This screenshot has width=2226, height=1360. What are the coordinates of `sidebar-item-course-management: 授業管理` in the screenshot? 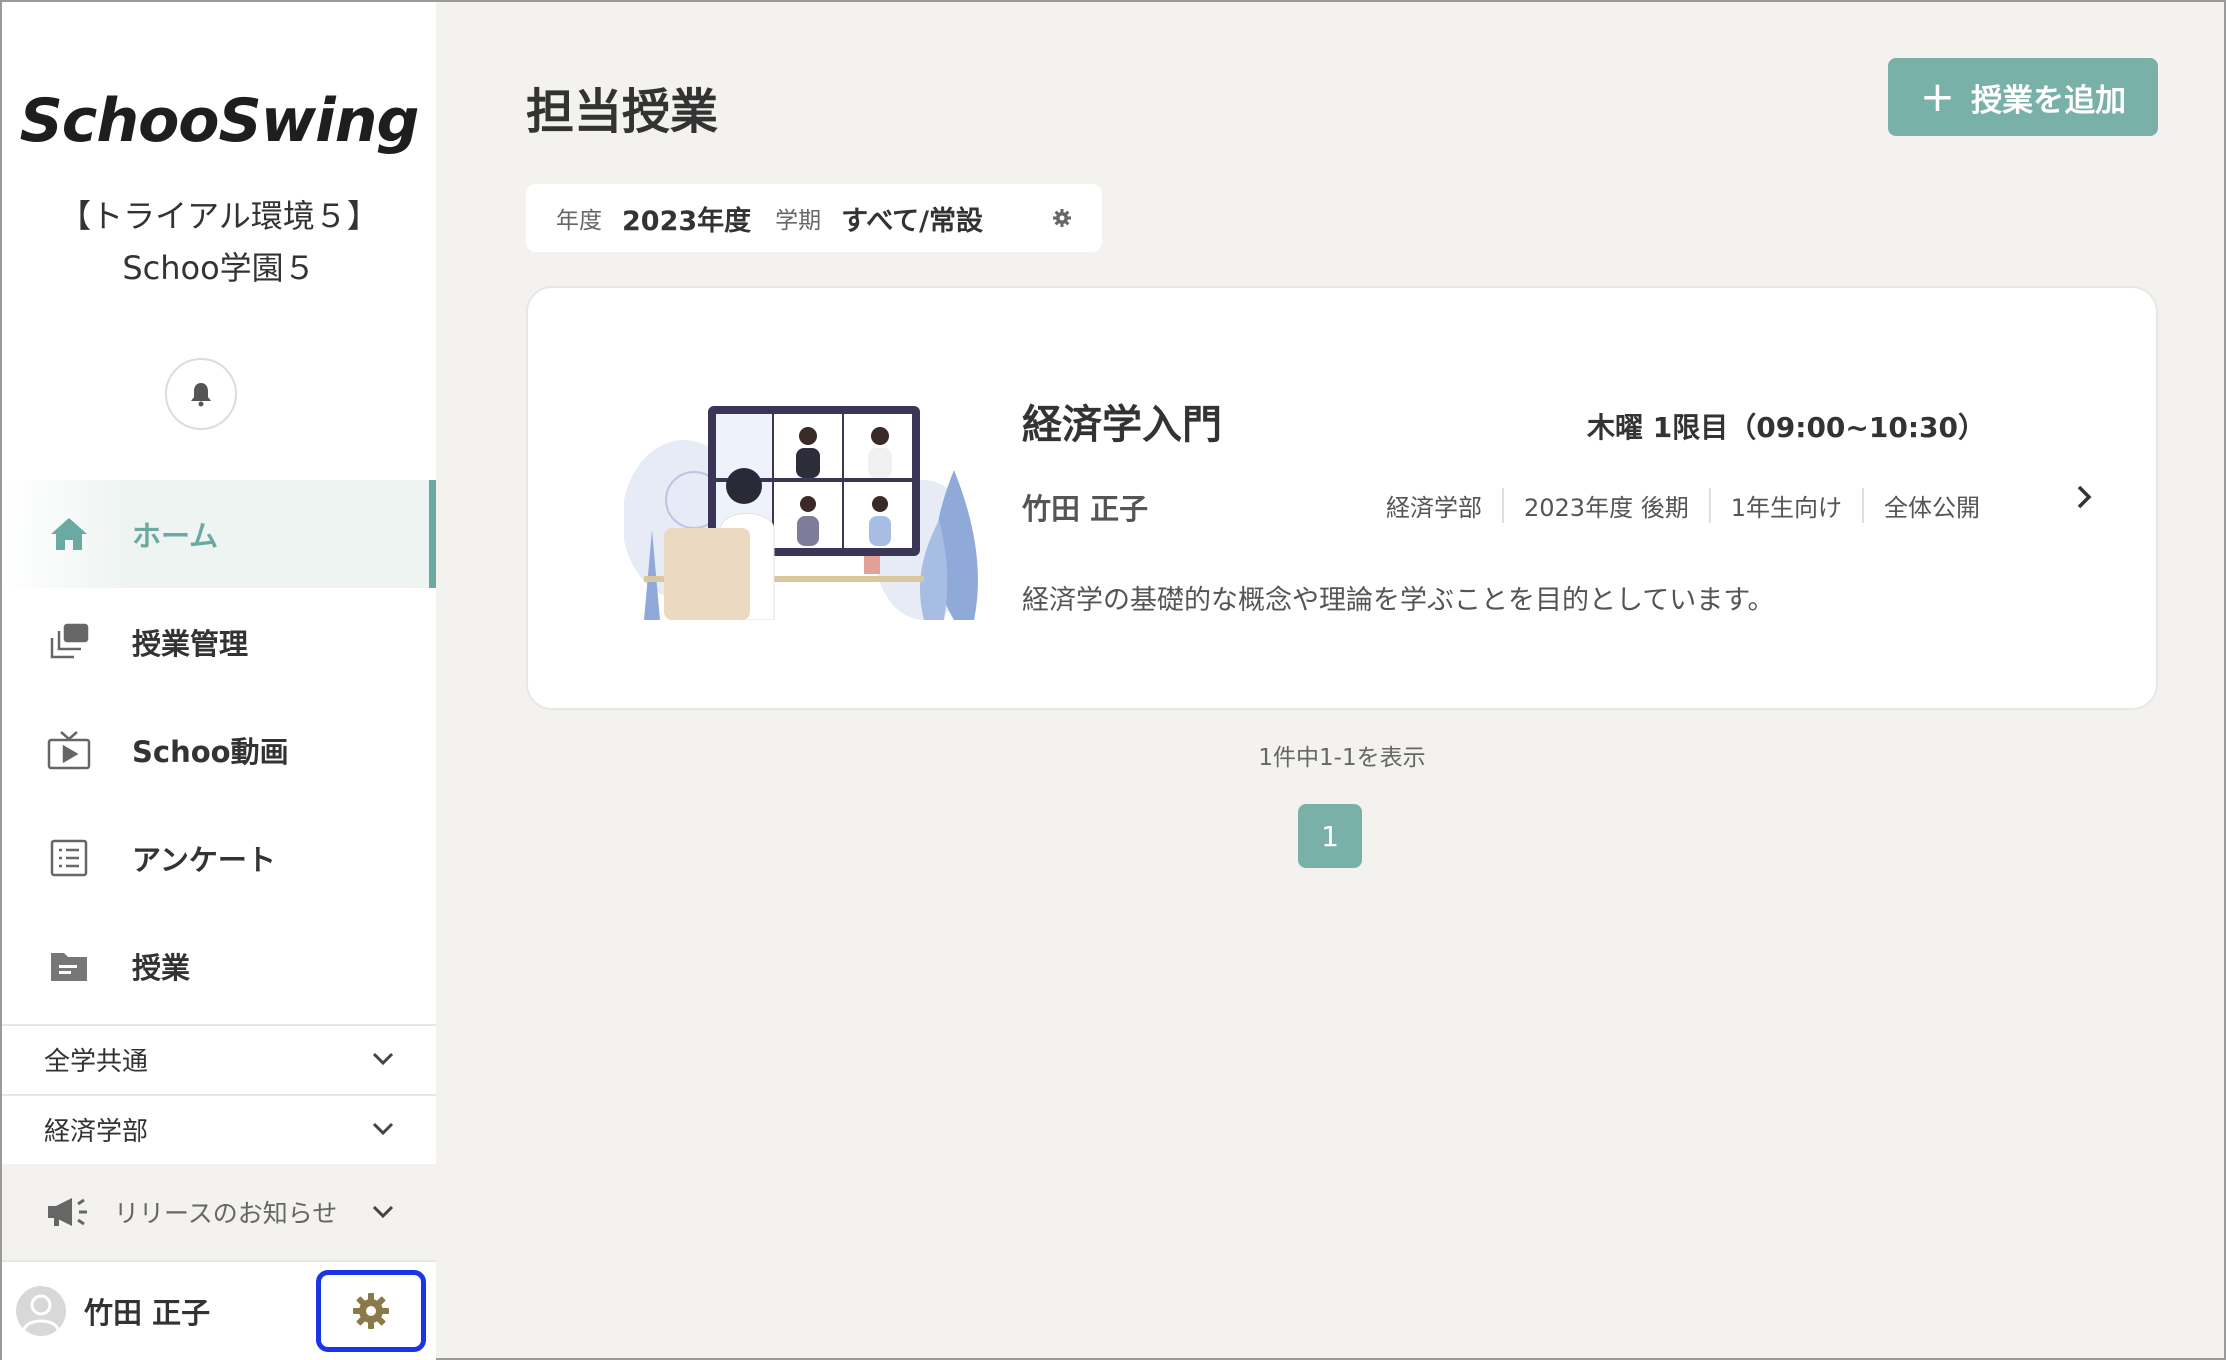 It's located at (219, 642).